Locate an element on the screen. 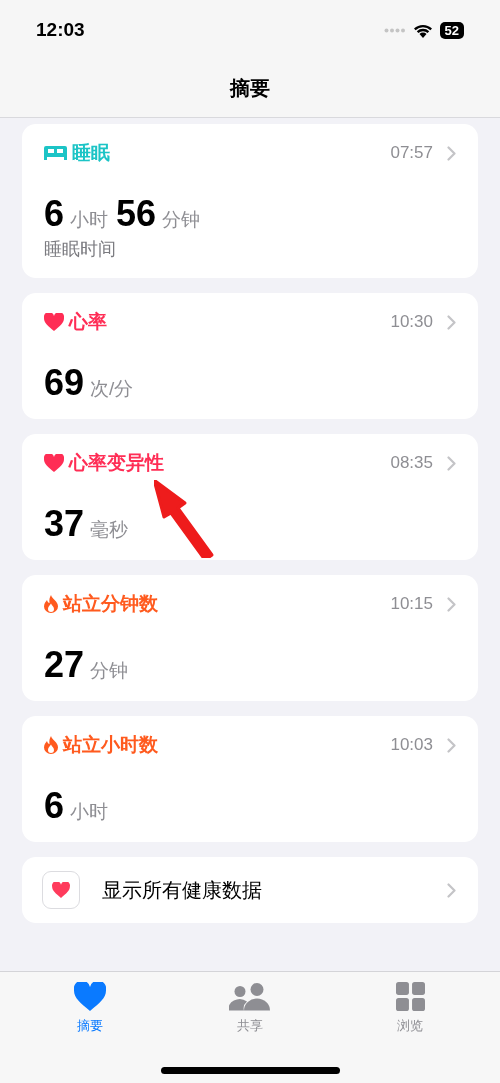  battery-indicator: 52 is located at coordinates (451, 30).